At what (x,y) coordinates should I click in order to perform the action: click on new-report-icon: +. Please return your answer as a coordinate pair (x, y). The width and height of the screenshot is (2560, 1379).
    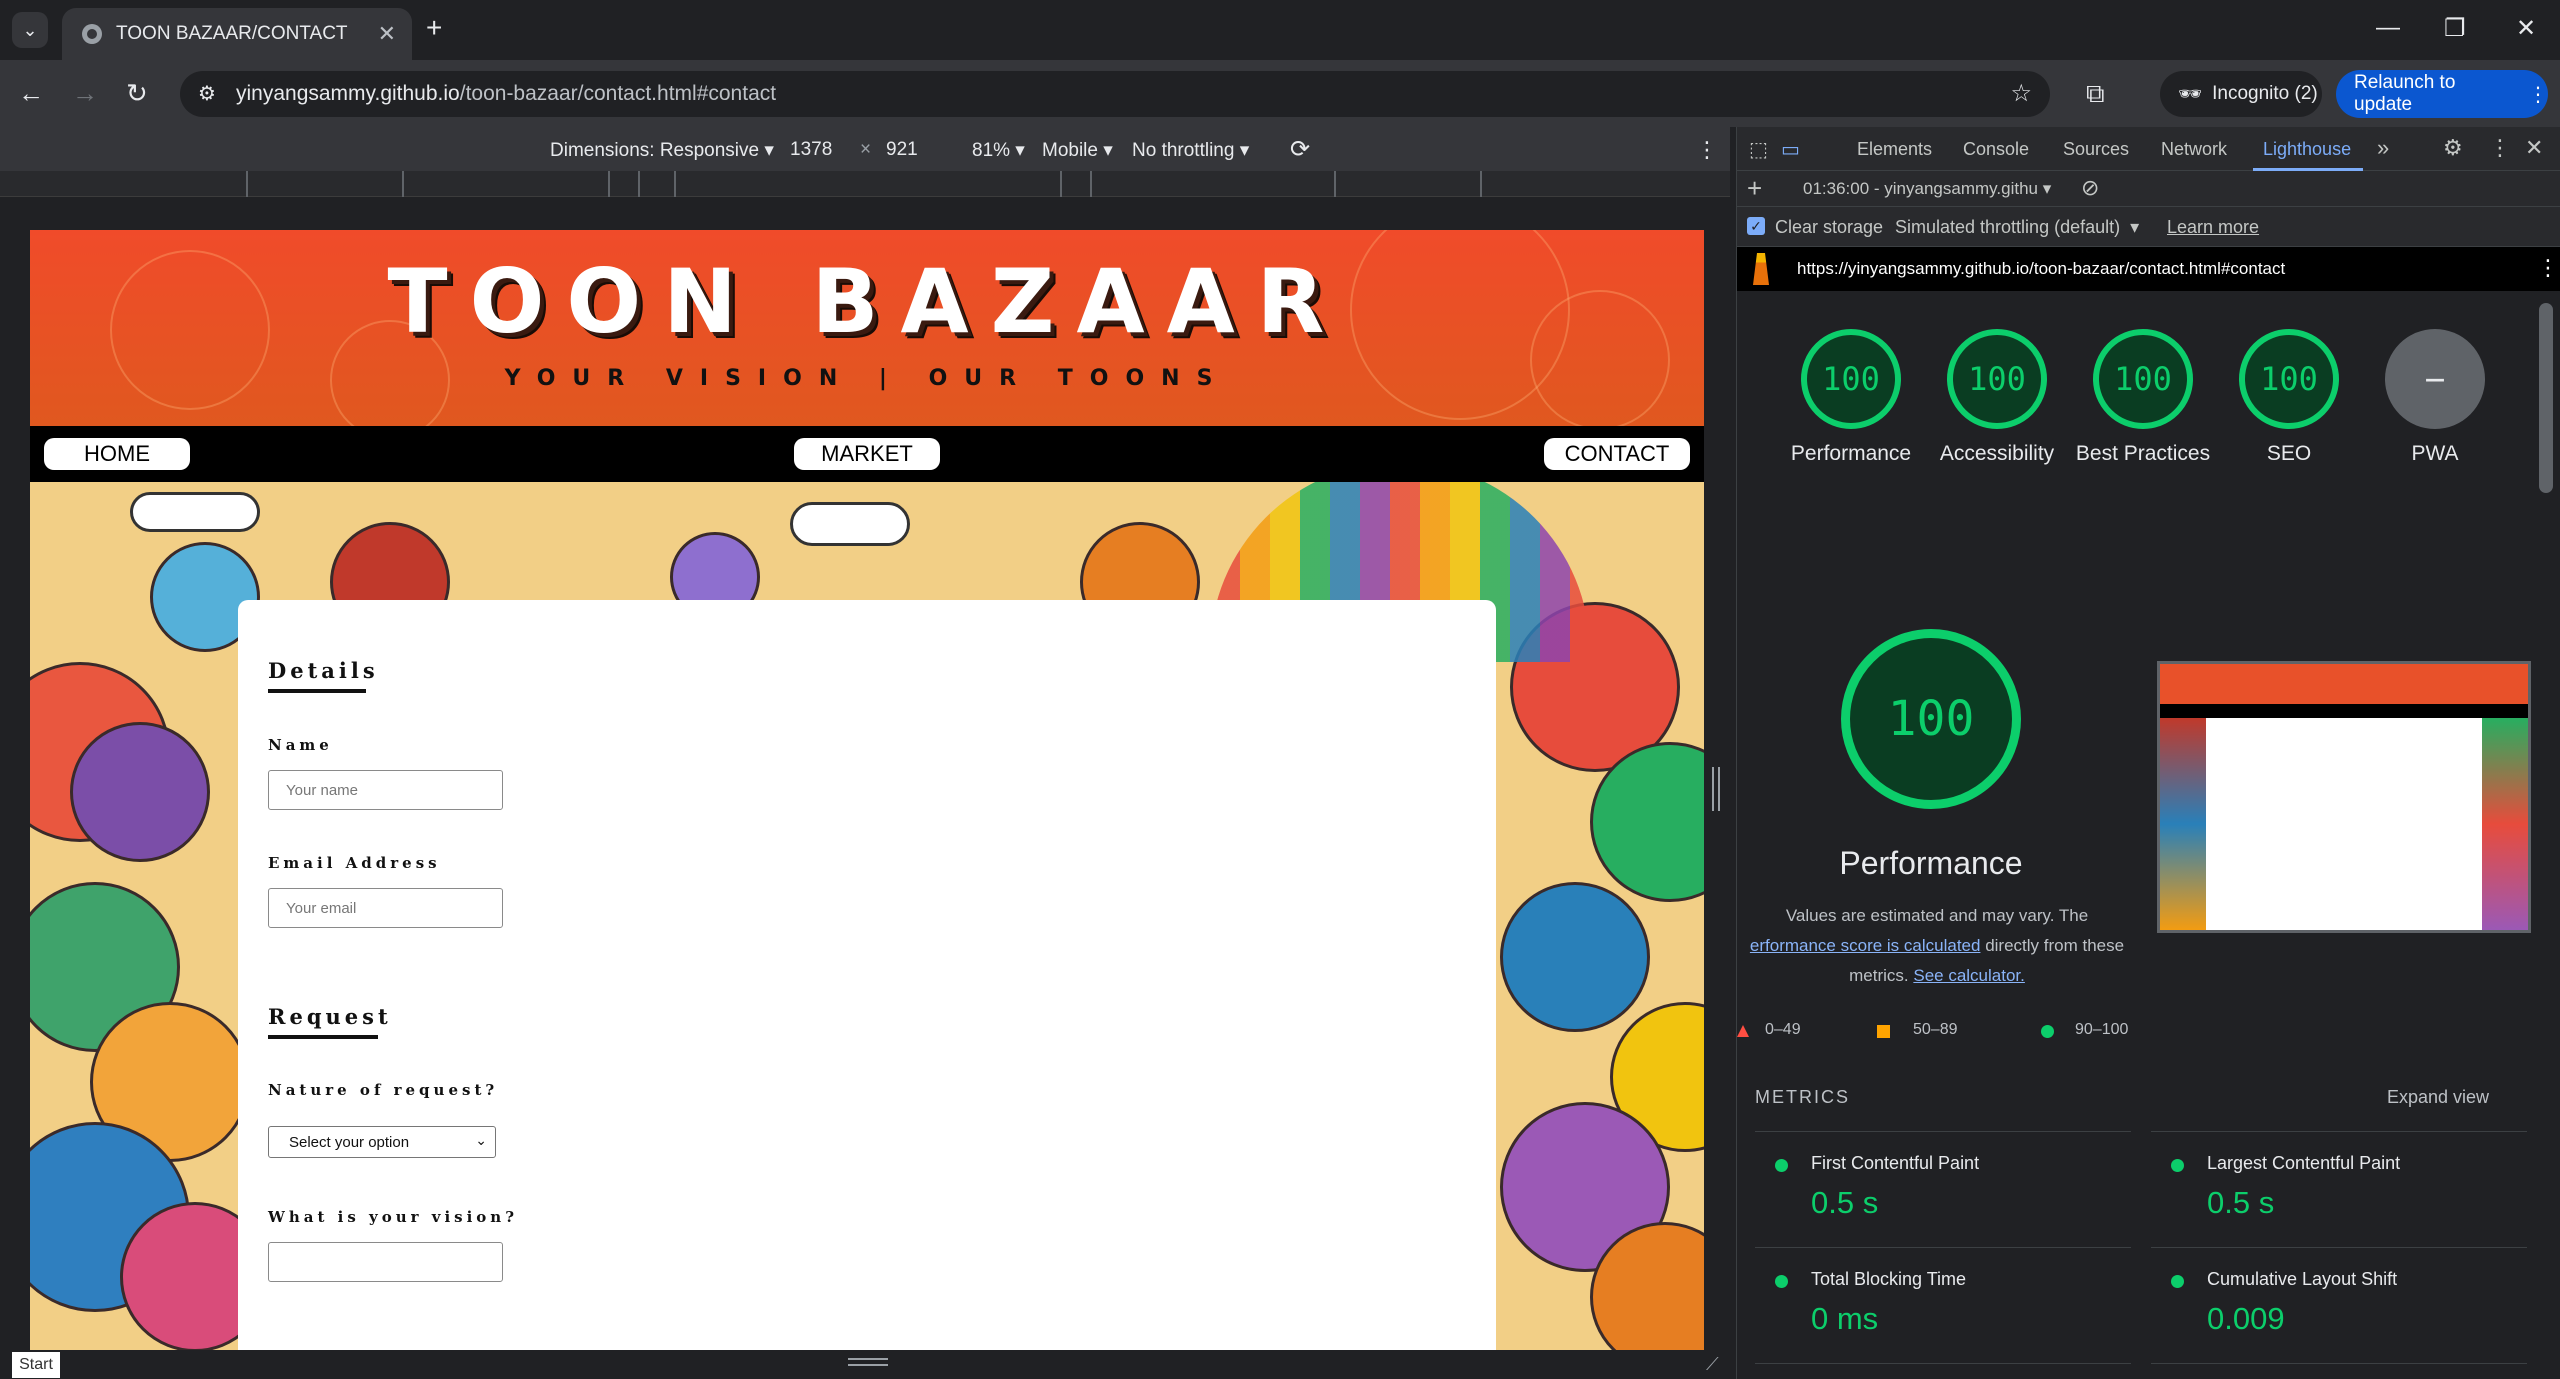
    Looking at the image, I should click on (1754, 188).